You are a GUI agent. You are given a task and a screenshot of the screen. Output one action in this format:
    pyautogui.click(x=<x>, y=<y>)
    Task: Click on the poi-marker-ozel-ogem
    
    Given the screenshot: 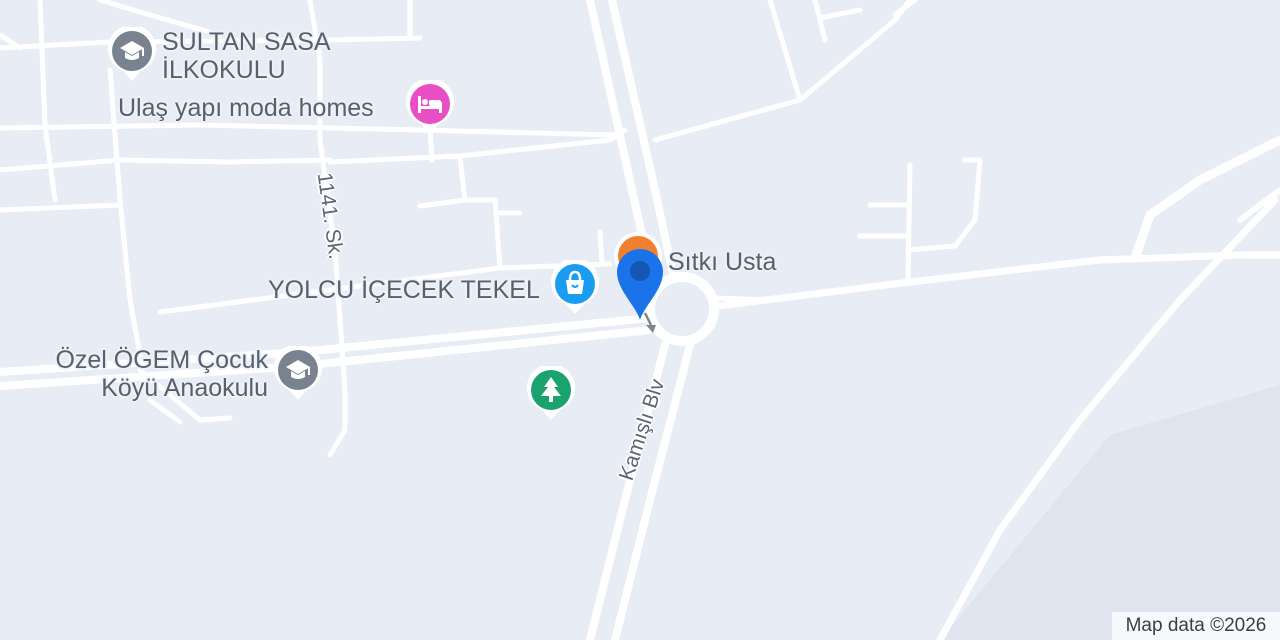 What is the action you would take?
    pyautogui.click(x=298, y=372)
    